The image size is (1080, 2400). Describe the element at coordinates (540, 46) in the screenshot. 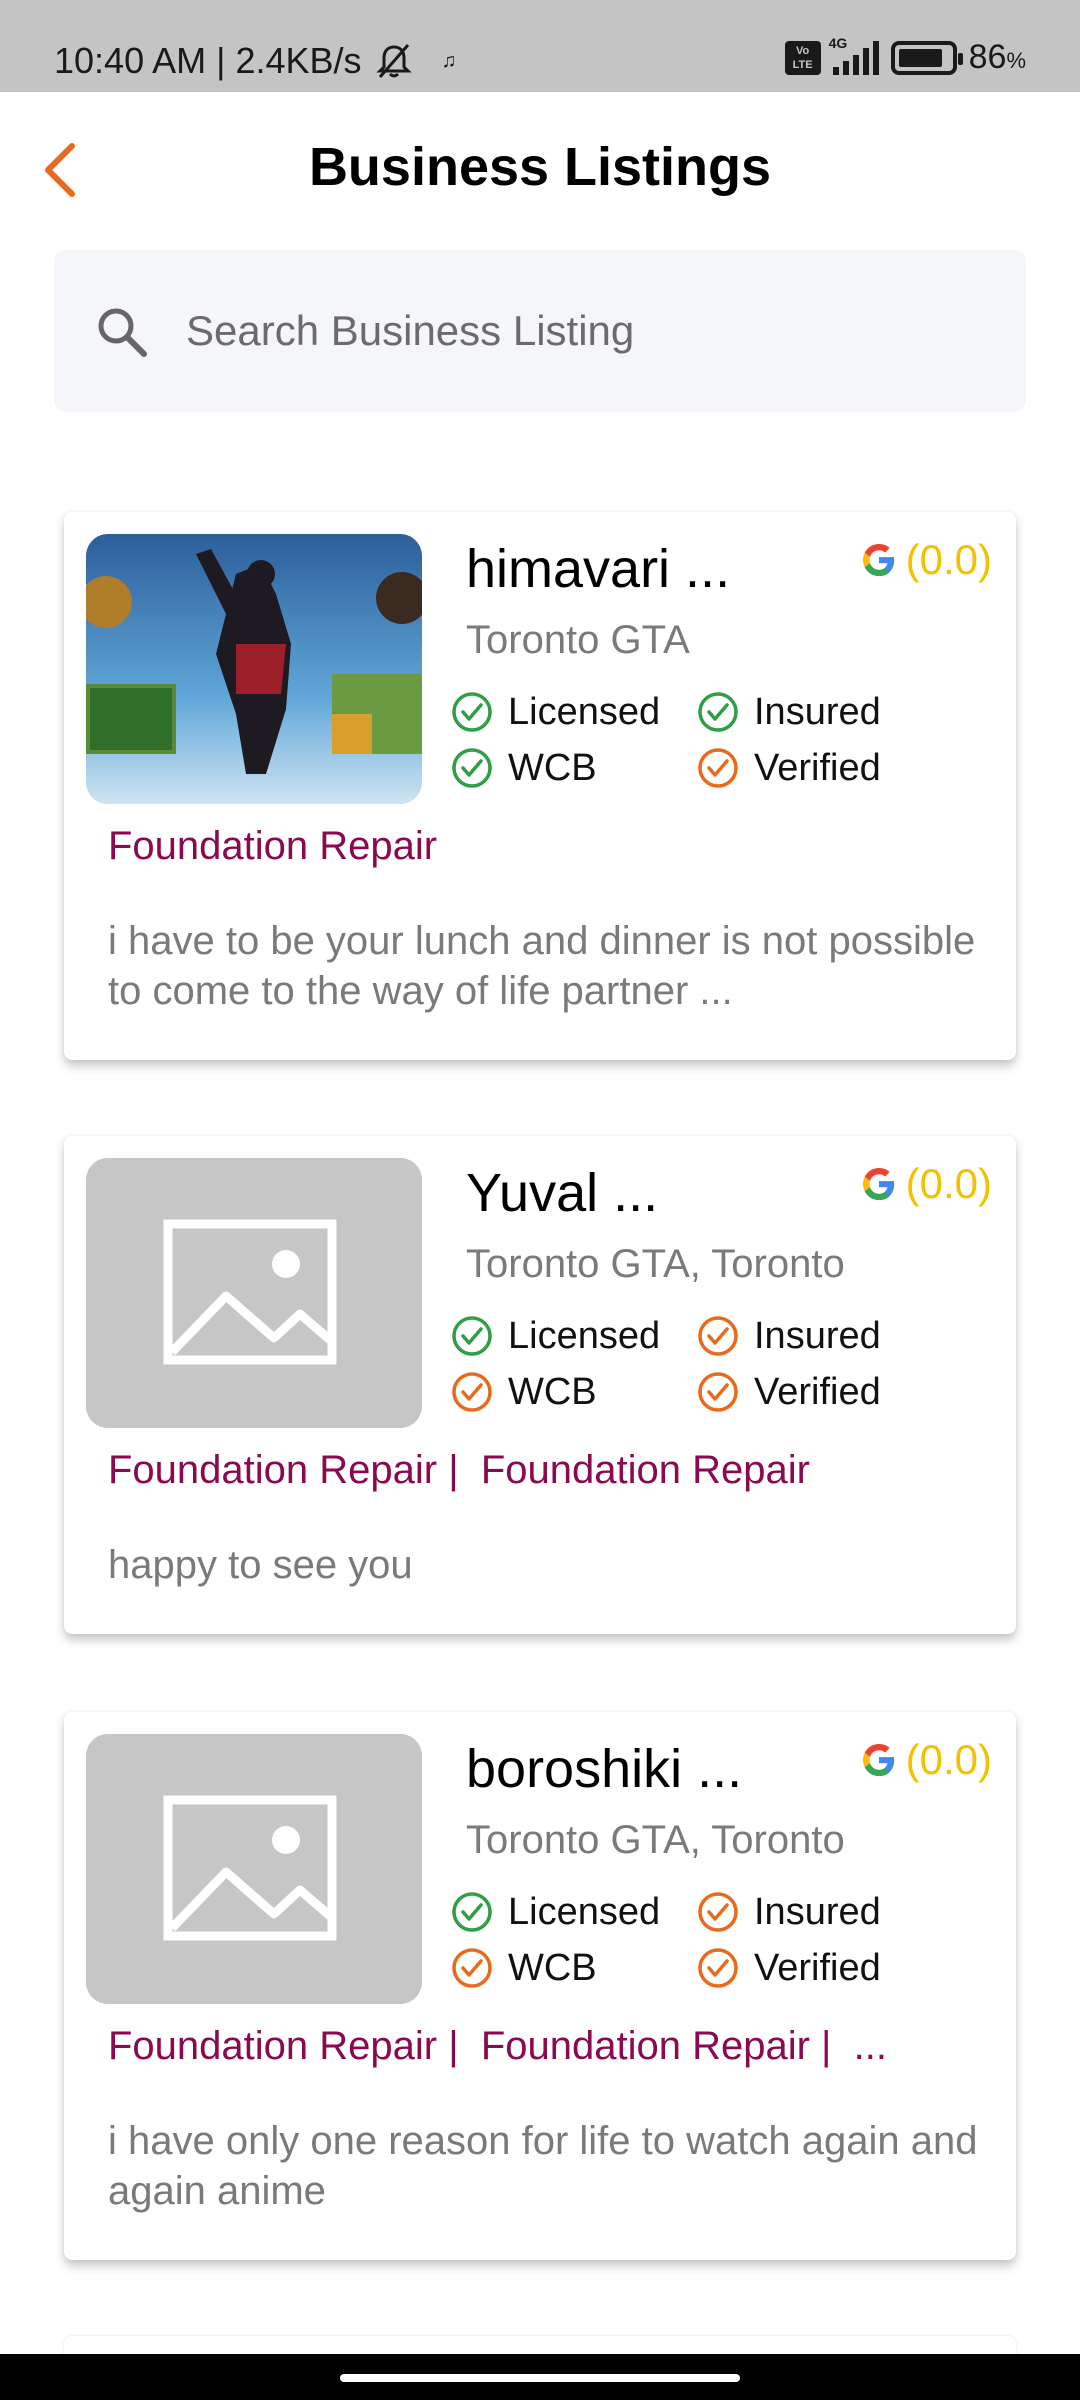

I see `status-bar: 10:40 AM | 2.4KB/s ♫ Vo LTE 4G 86%` at that location.